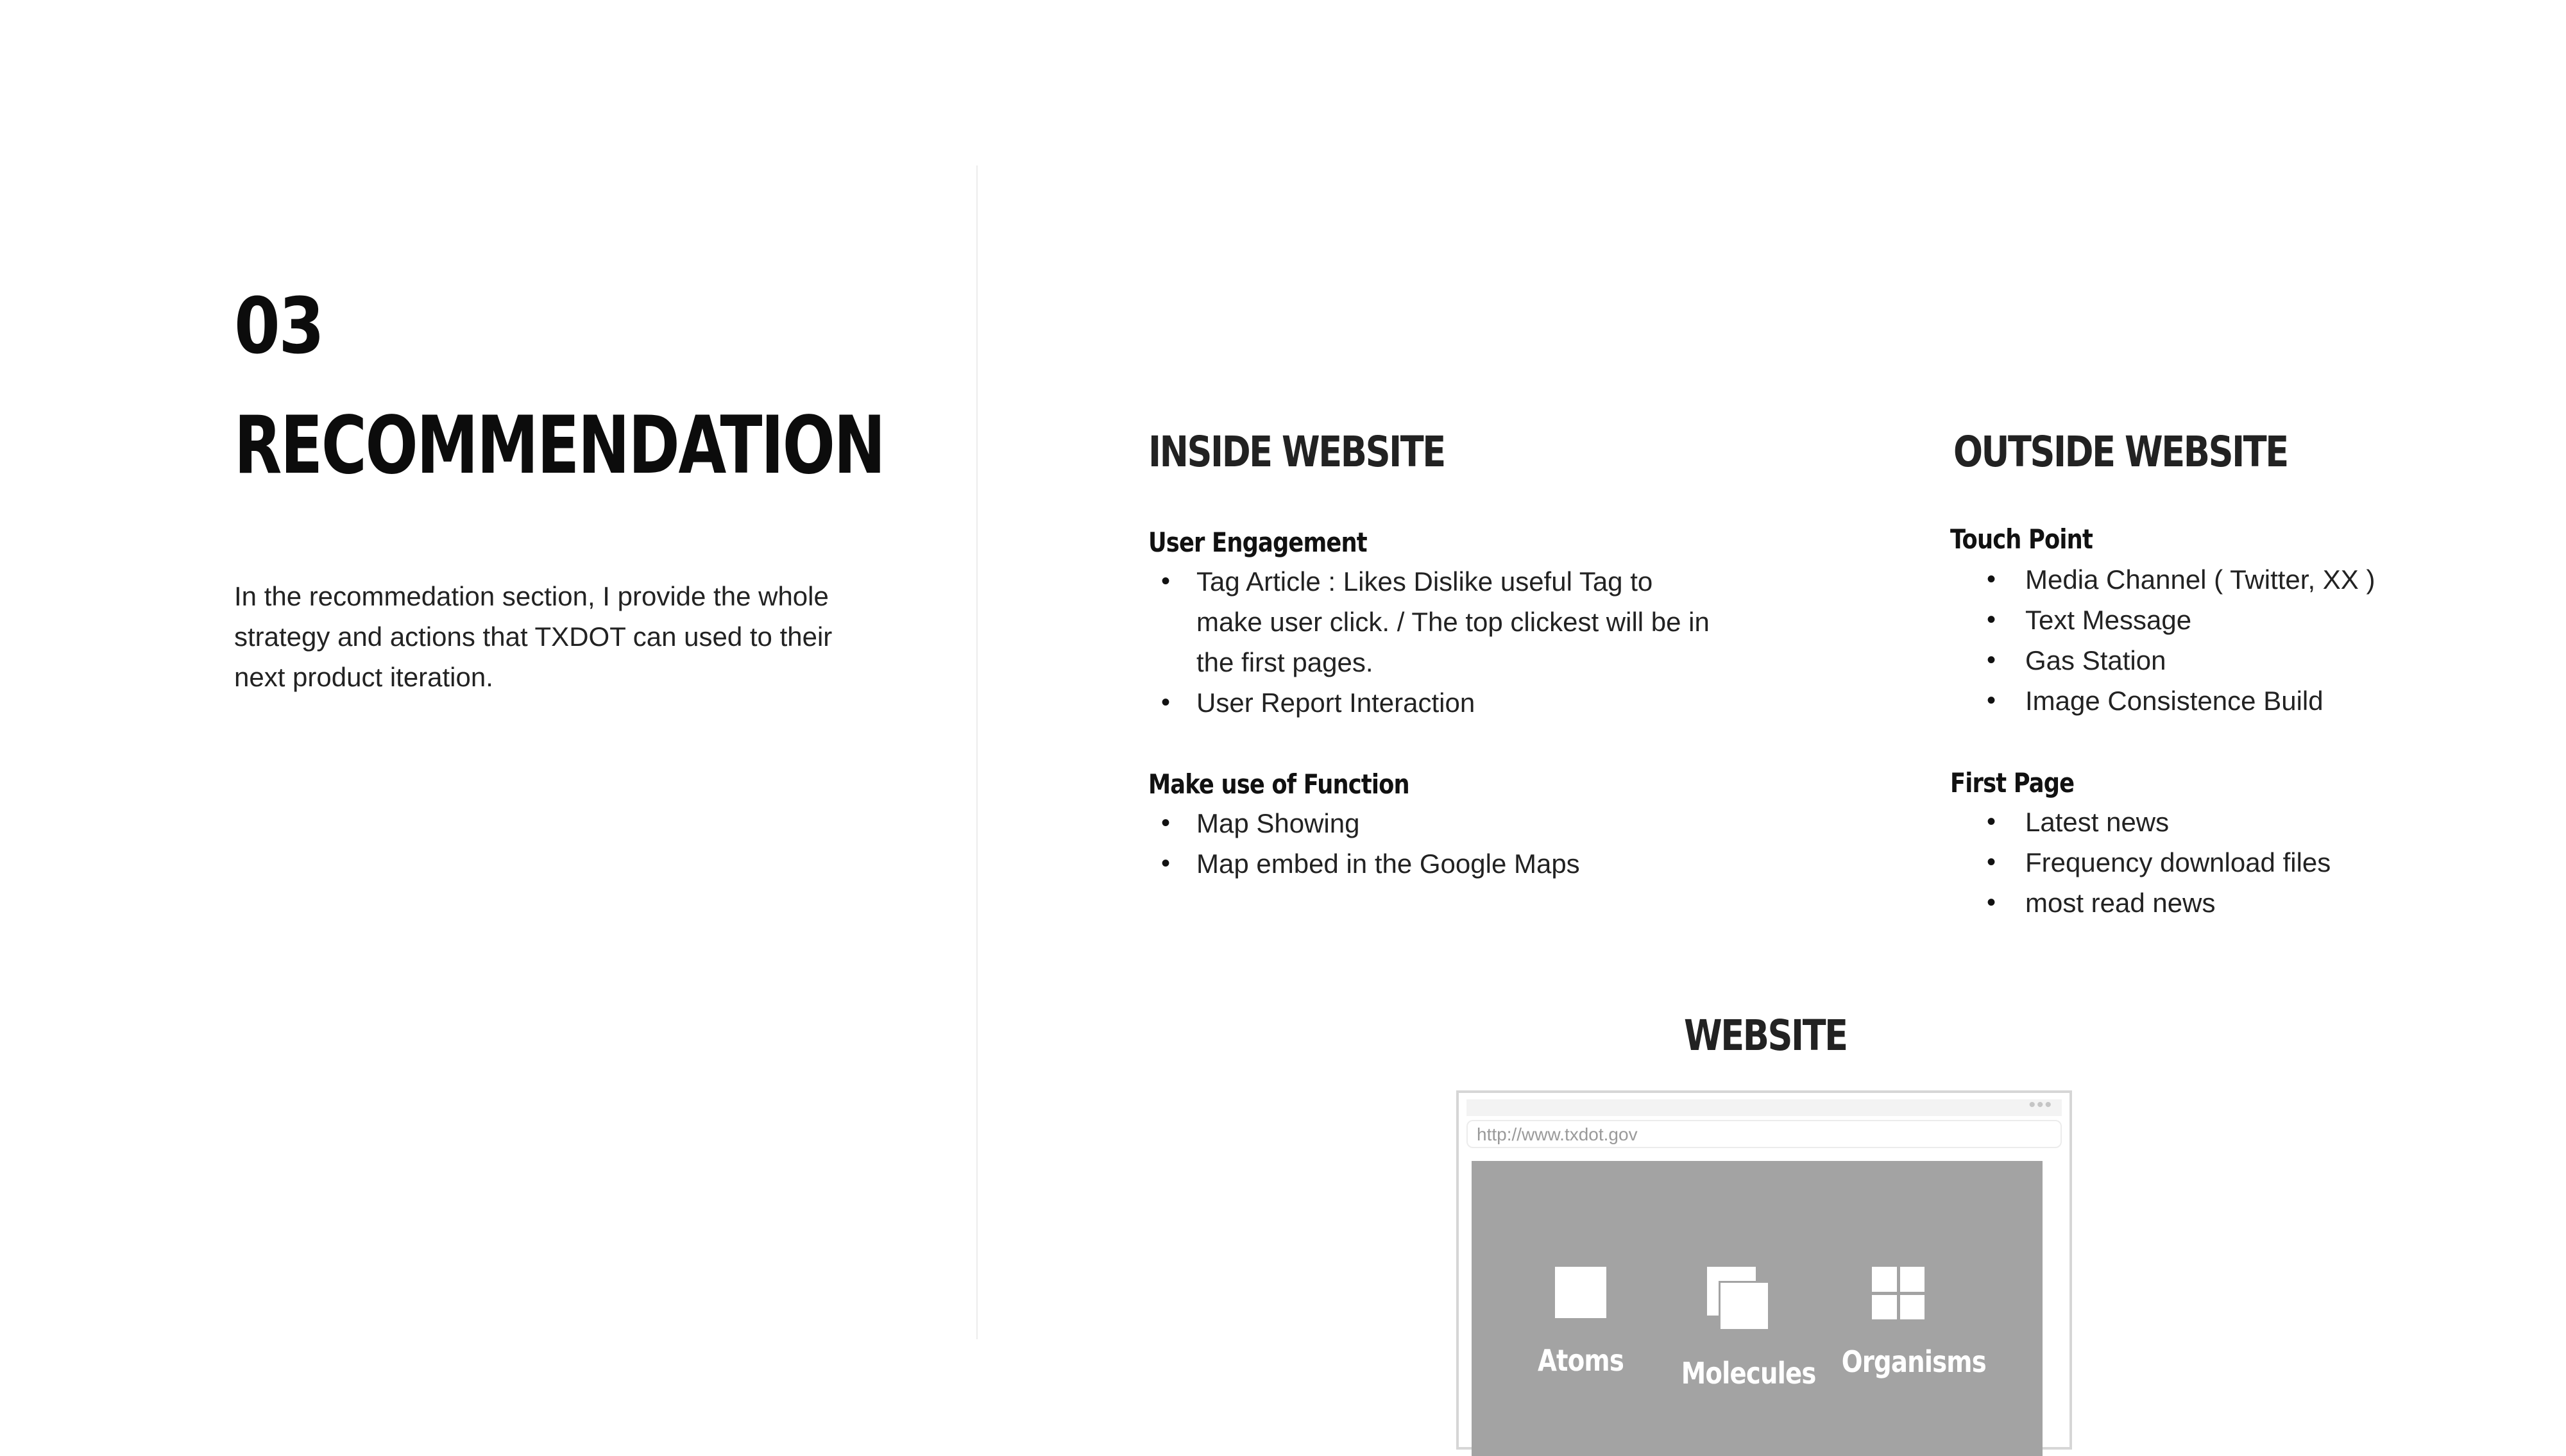  I want to click on organisms-component: Organisms, so click(1909, 1324).